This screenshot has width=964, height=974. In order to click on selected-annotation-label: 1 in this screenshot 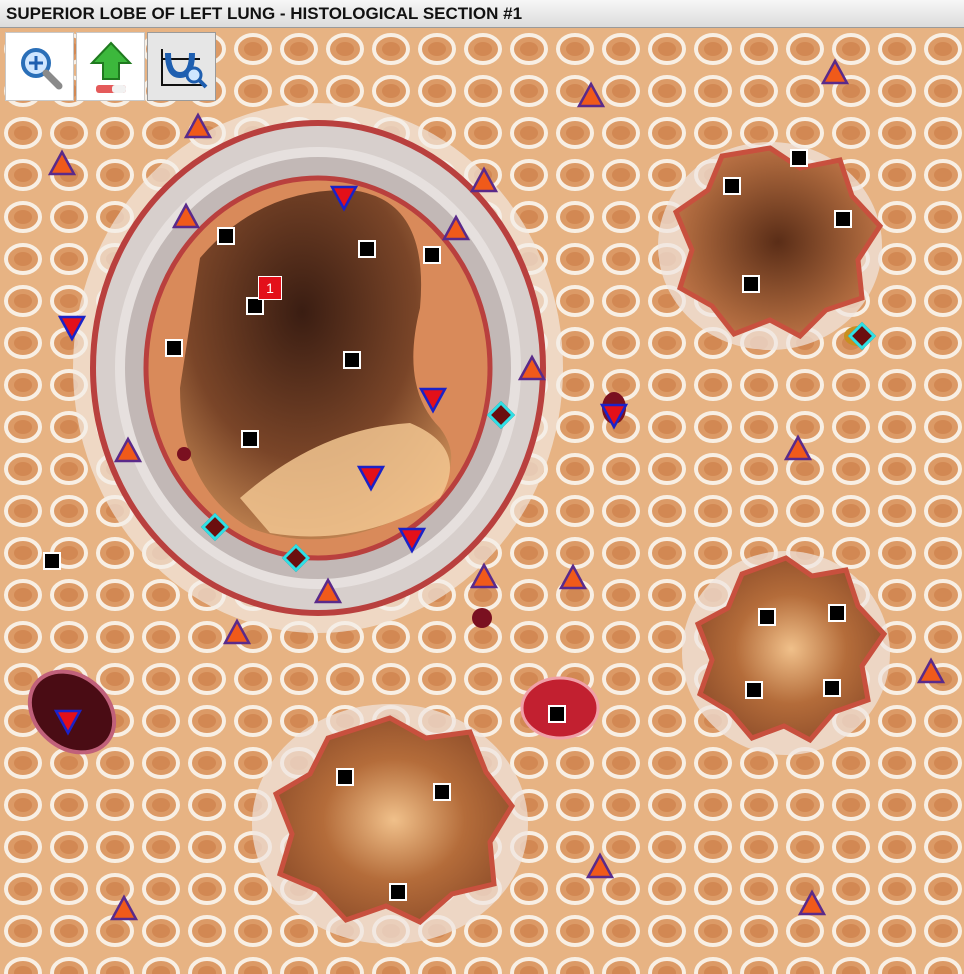, I will do `click(270, 288)`.